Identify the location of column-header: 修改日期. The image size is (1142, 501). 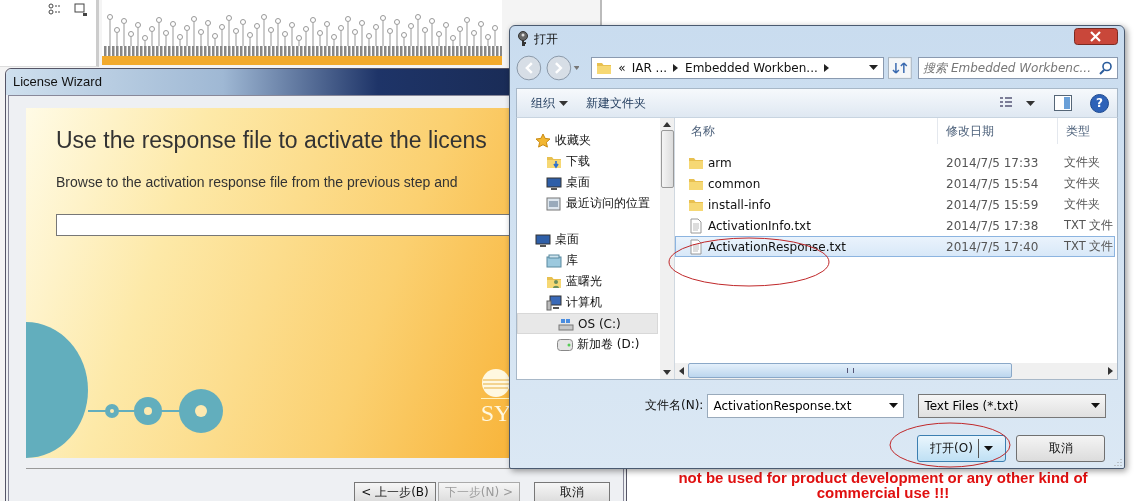
(997, 131).